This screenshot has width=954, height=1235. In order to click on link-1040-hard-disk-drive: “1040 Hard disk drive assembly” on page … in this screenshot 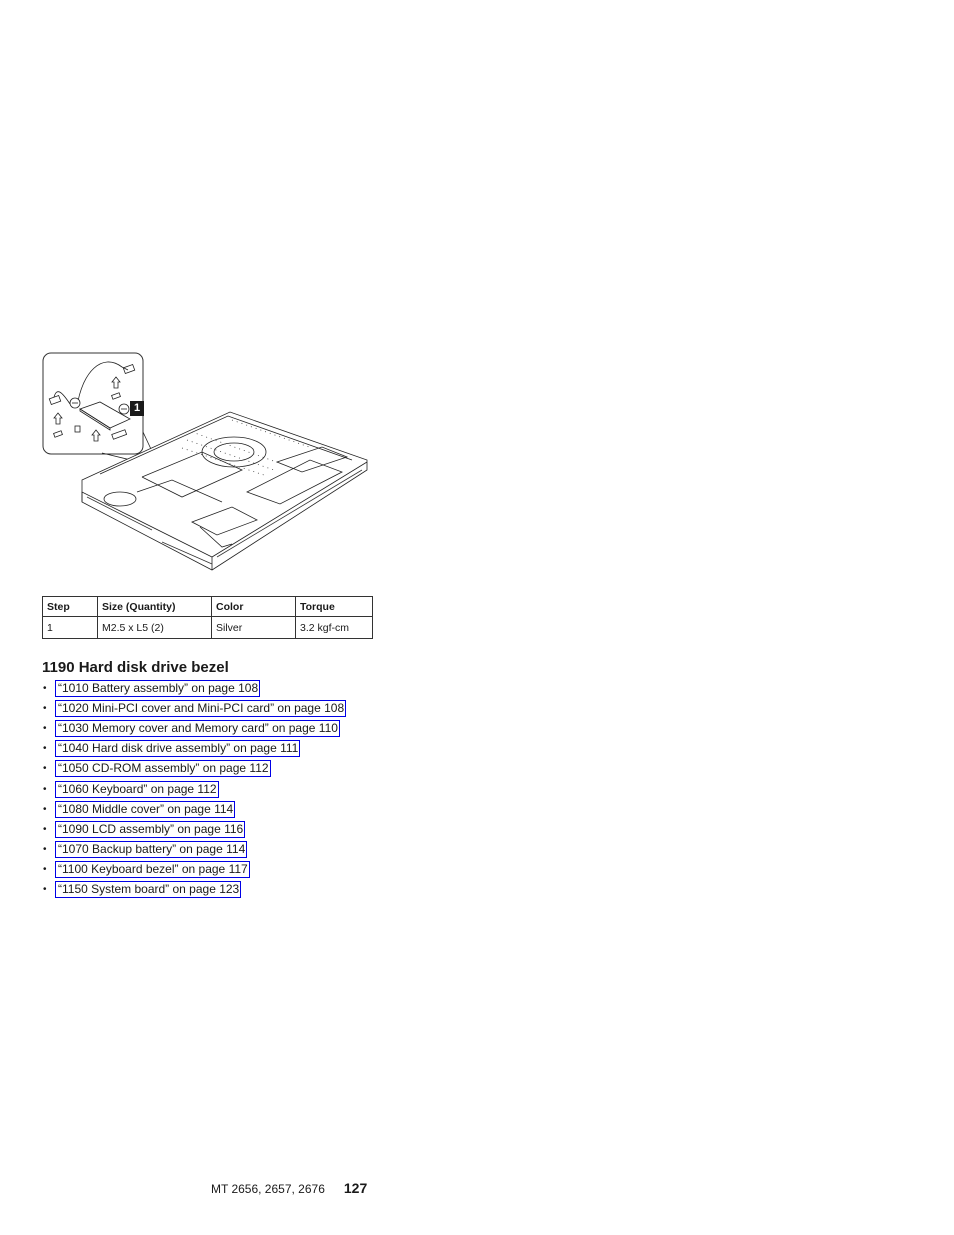, I will do `click(178, 749)`.